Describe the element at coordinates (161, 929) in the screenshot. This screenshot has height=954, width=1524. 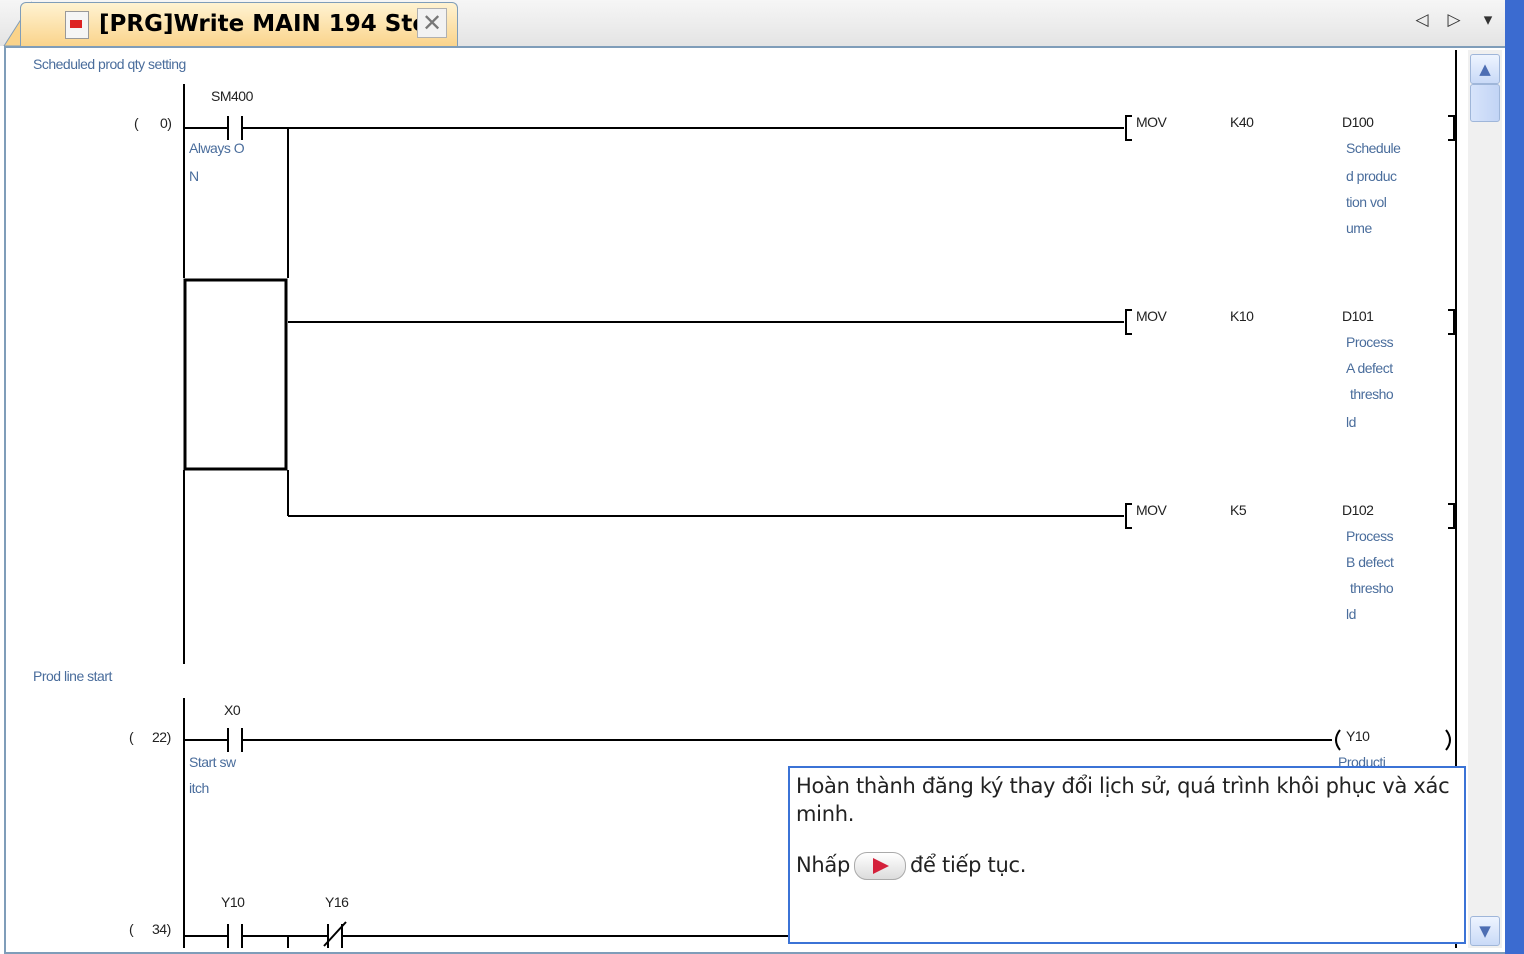
I see `step-number: 34)` at that location.